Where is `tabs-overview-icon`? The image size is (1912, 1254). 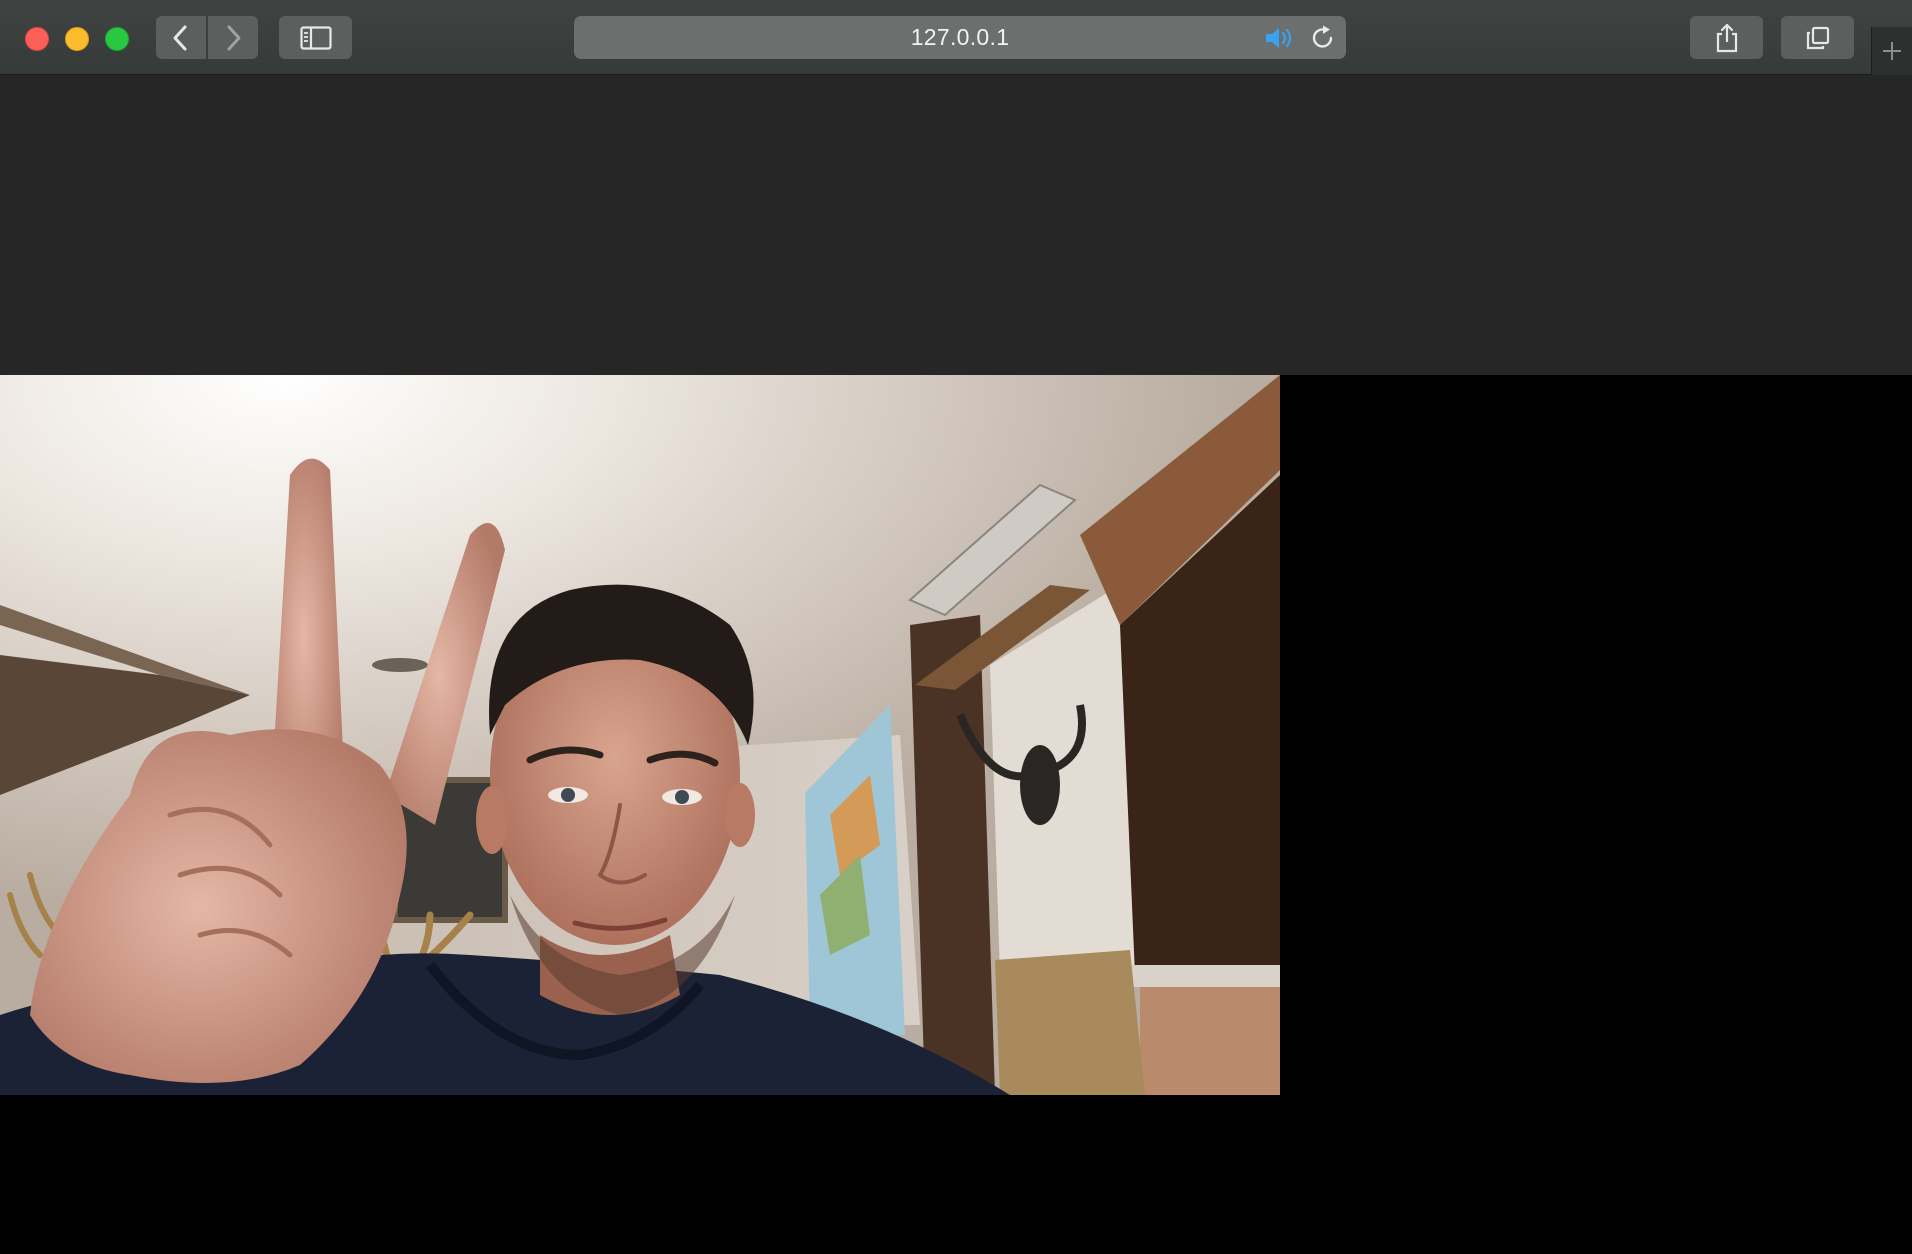 tabs-overview-icon is located at coordinates (1817, 37).